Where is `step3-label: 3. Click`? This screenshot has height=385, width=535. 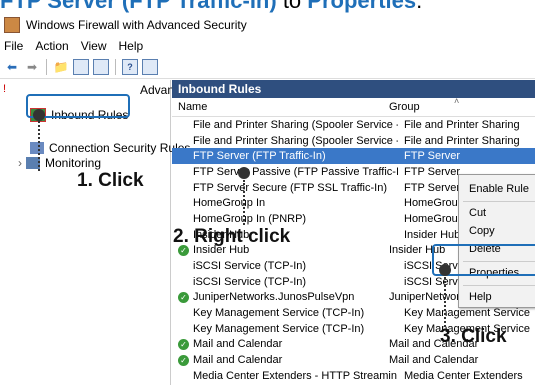
step3-label: 3. Click is located at coordinates (473, 336).